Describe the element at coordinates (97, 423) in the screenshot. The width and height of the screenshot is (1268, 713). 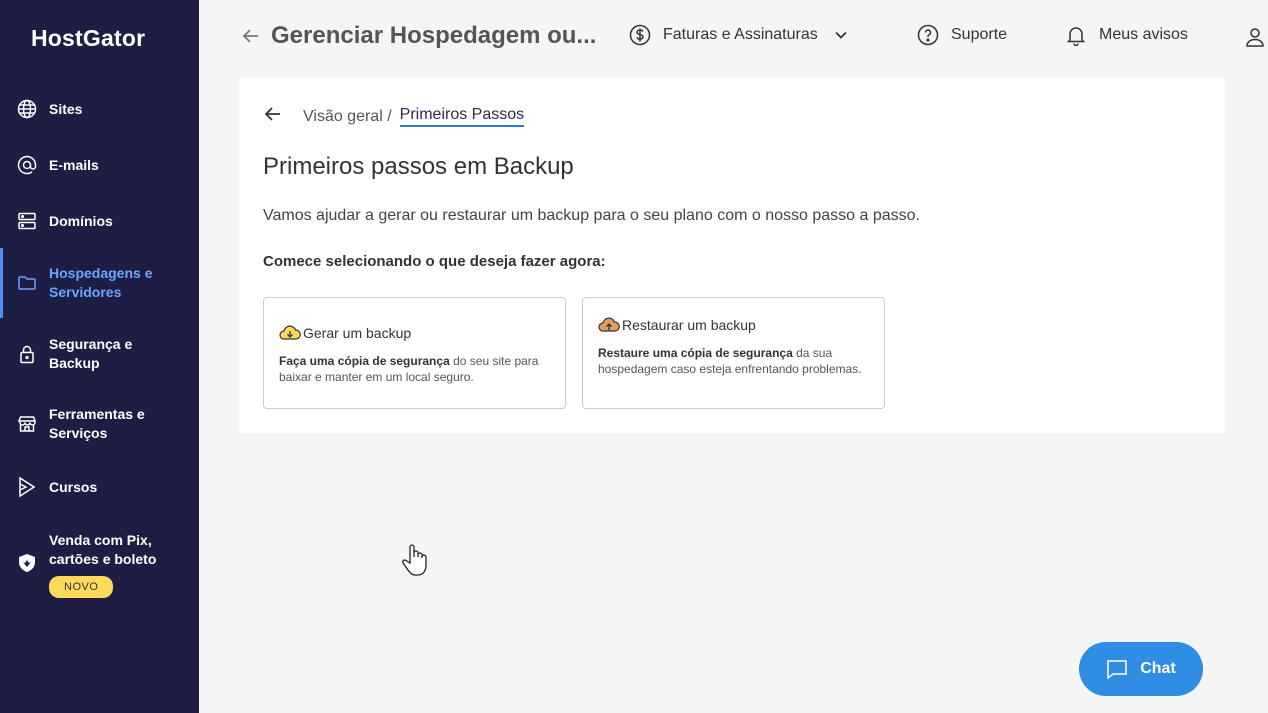
I see `sidebar-item-label: Ferramentas e Serviços` at that location.